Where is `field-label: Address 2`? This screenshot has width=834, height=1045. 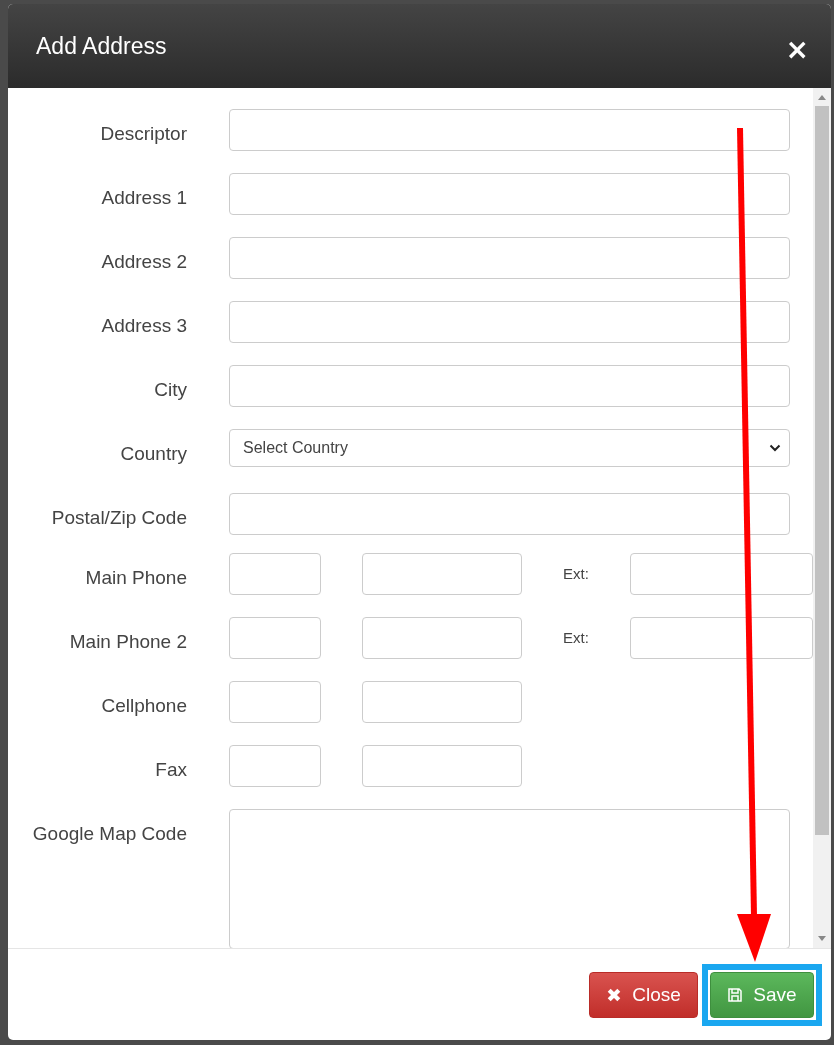
field-label: Address 2 is located at coordinates (143, 262).